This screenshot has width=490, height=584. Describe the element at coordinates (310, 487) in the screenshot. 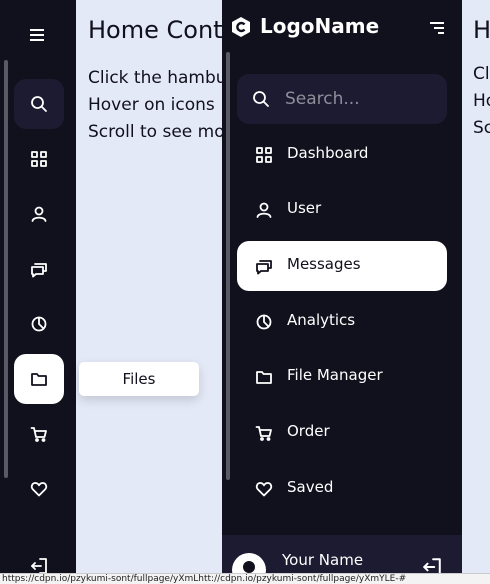

I see `sidebar-item-label: Saved` at that location.